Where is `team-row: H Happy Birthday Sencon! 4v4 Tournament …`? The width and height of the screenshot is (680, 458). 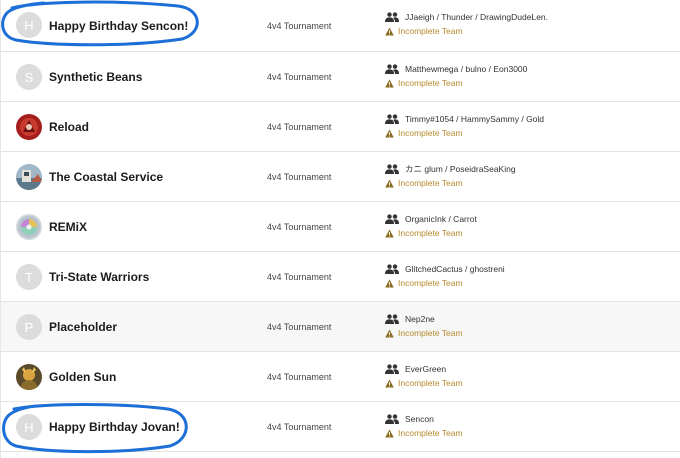 team-row: H Happy Birthday Sencon! 4v4 Tournament … is located at coordinates (340, 26).